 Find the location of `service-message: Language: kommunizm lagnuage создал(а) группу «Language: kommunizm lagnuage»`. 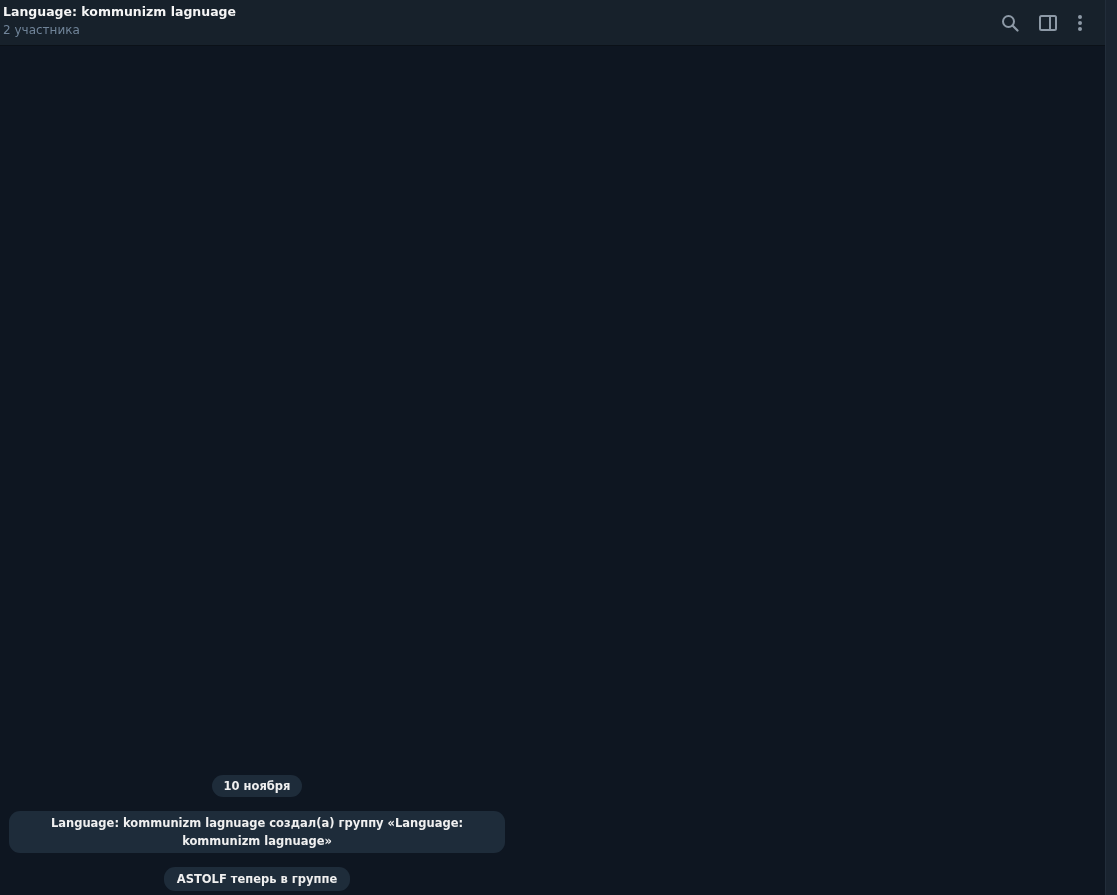

service-message: Language: kommunizm lagnuage создал(а) группу «Language: kommunizm lagnuage» is located at coordinates (257, 832).